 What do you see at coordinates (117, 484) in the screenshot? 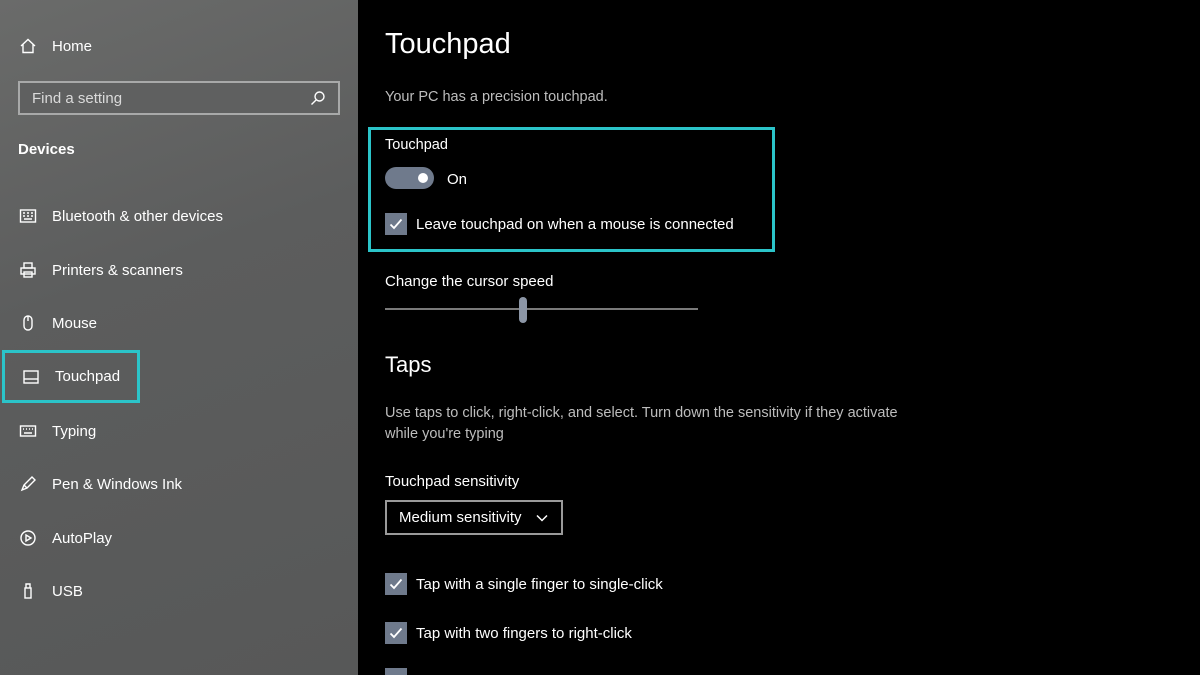
I see `sidebar-item-label: Pen & Windows Ink` at bounding box center [117, 484].